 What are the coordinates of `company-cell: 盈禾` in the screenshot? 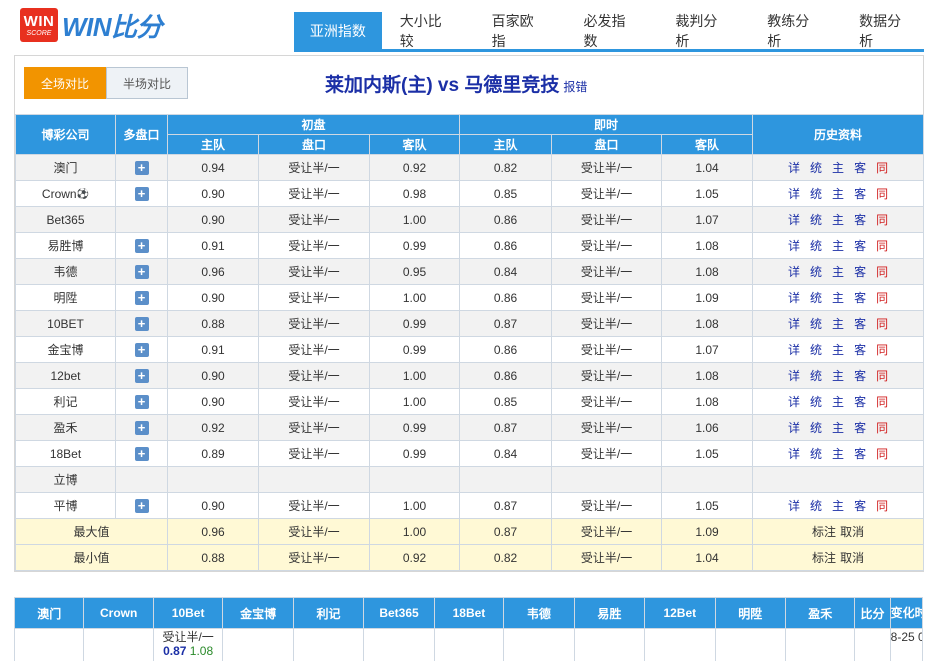 It's located at (65, 427).